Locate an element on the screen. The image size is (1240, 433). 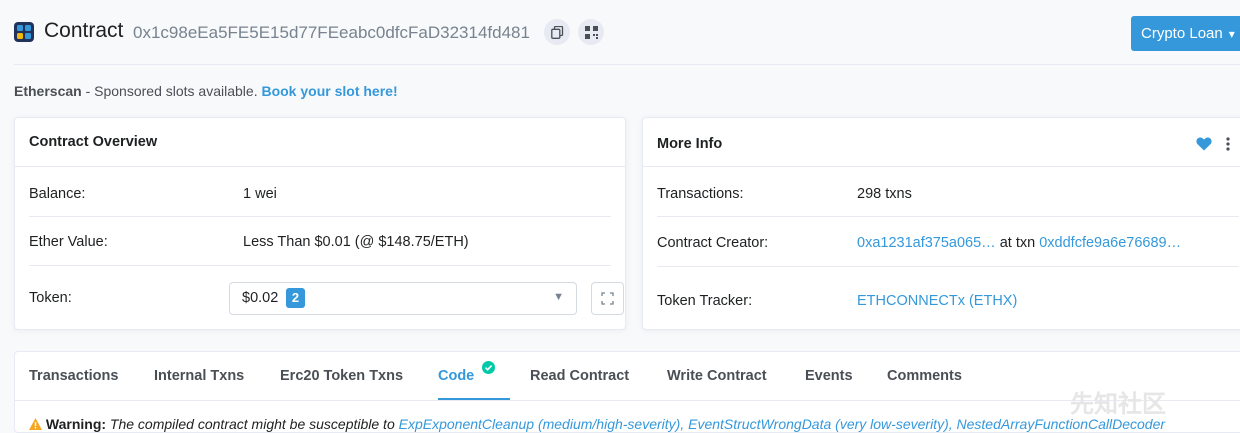
book-slot-link: Book your slot here! is located at coordinates (329, 91).